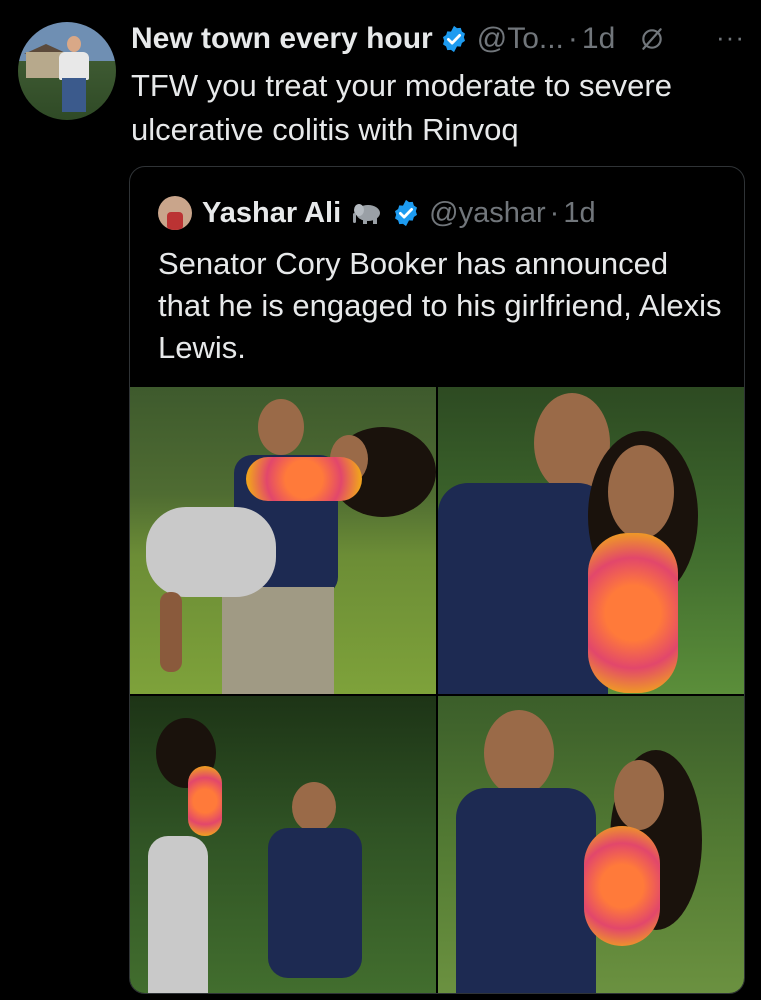  I want to click on photo-1-woman-dress, so click(211, 552).